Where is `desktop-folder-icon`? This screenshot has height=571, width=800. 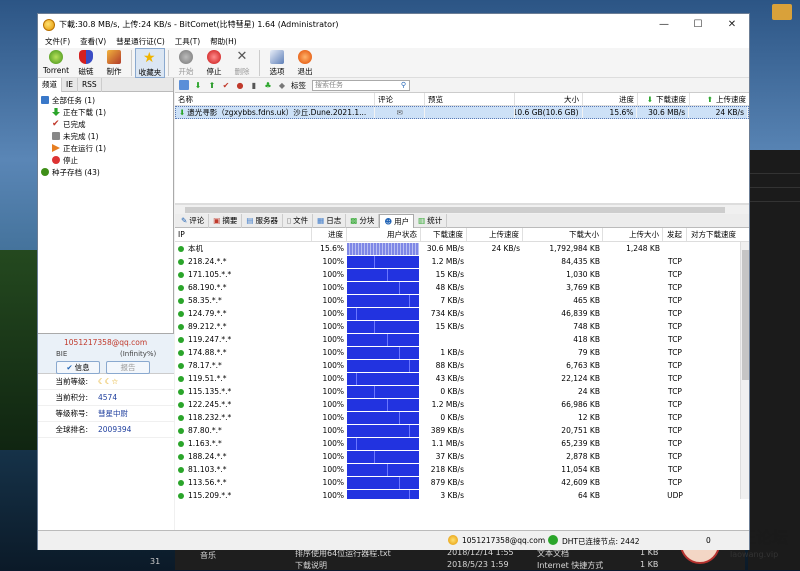 desktop-folder-icon is located at coordinates (782, 12).